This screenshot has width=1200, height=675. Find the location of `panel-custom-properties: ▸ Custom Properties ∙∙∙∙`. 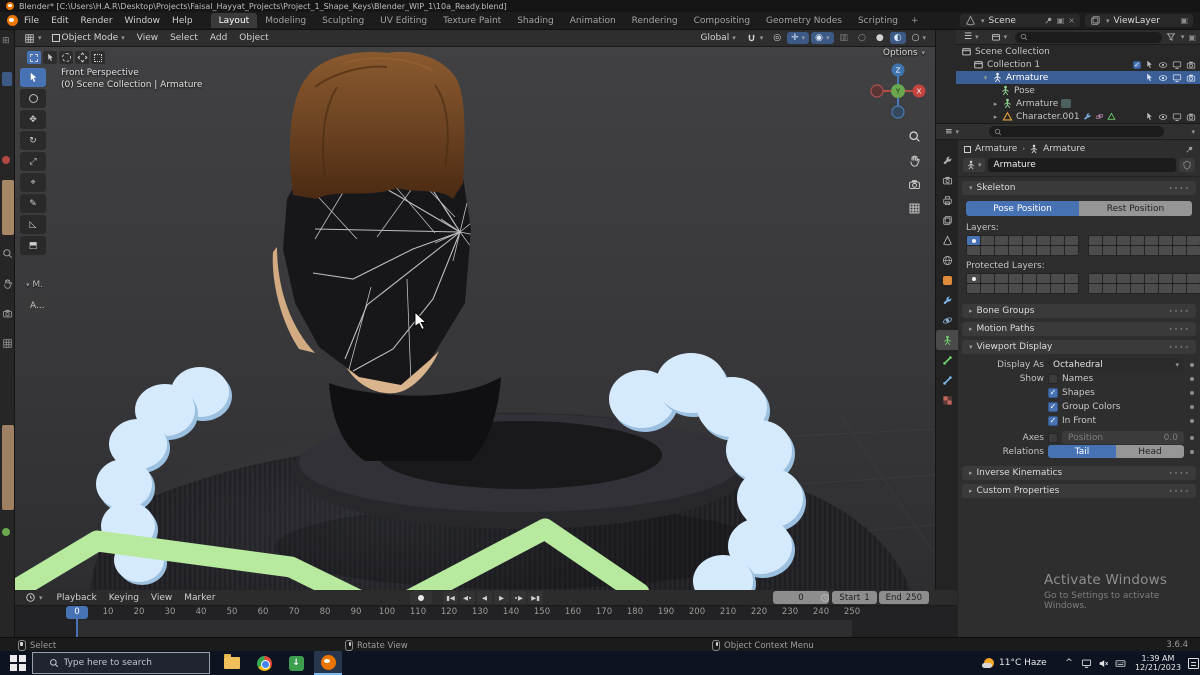

panel-custom-properties: ▸ Custom Properties ∙∙∙∙ is located at coordinates (1079, 491).